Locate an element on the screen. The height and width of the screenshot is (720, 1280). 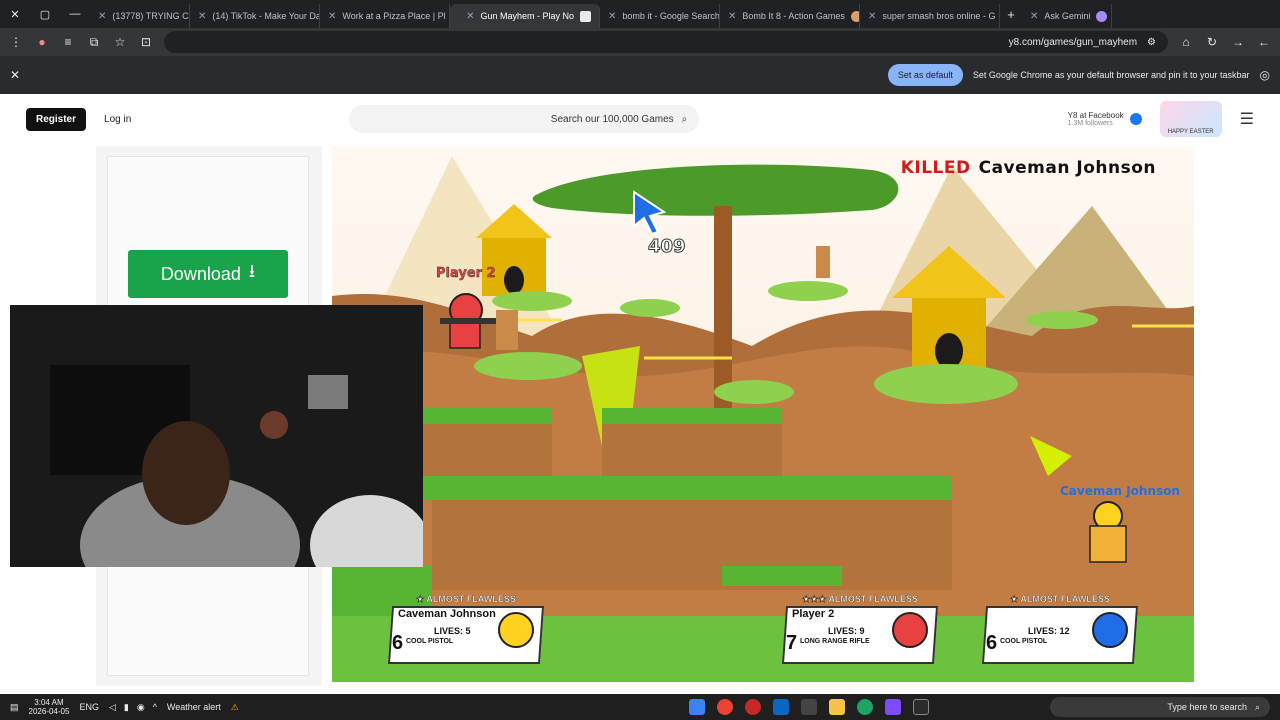
grass-platform is located at coordinates (754, 392).